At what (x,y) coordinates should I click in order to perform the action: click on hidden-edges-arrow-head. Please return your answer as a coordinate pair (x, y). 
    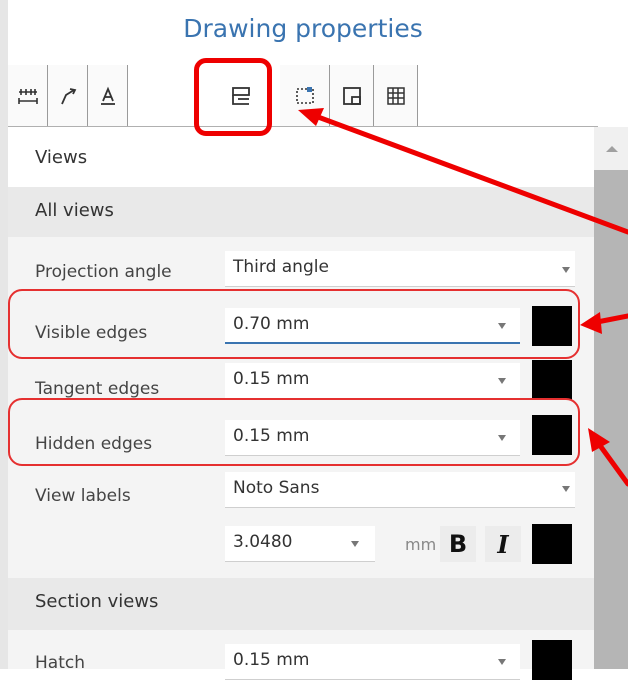
    Looking at the image, I should click on (599, 440).